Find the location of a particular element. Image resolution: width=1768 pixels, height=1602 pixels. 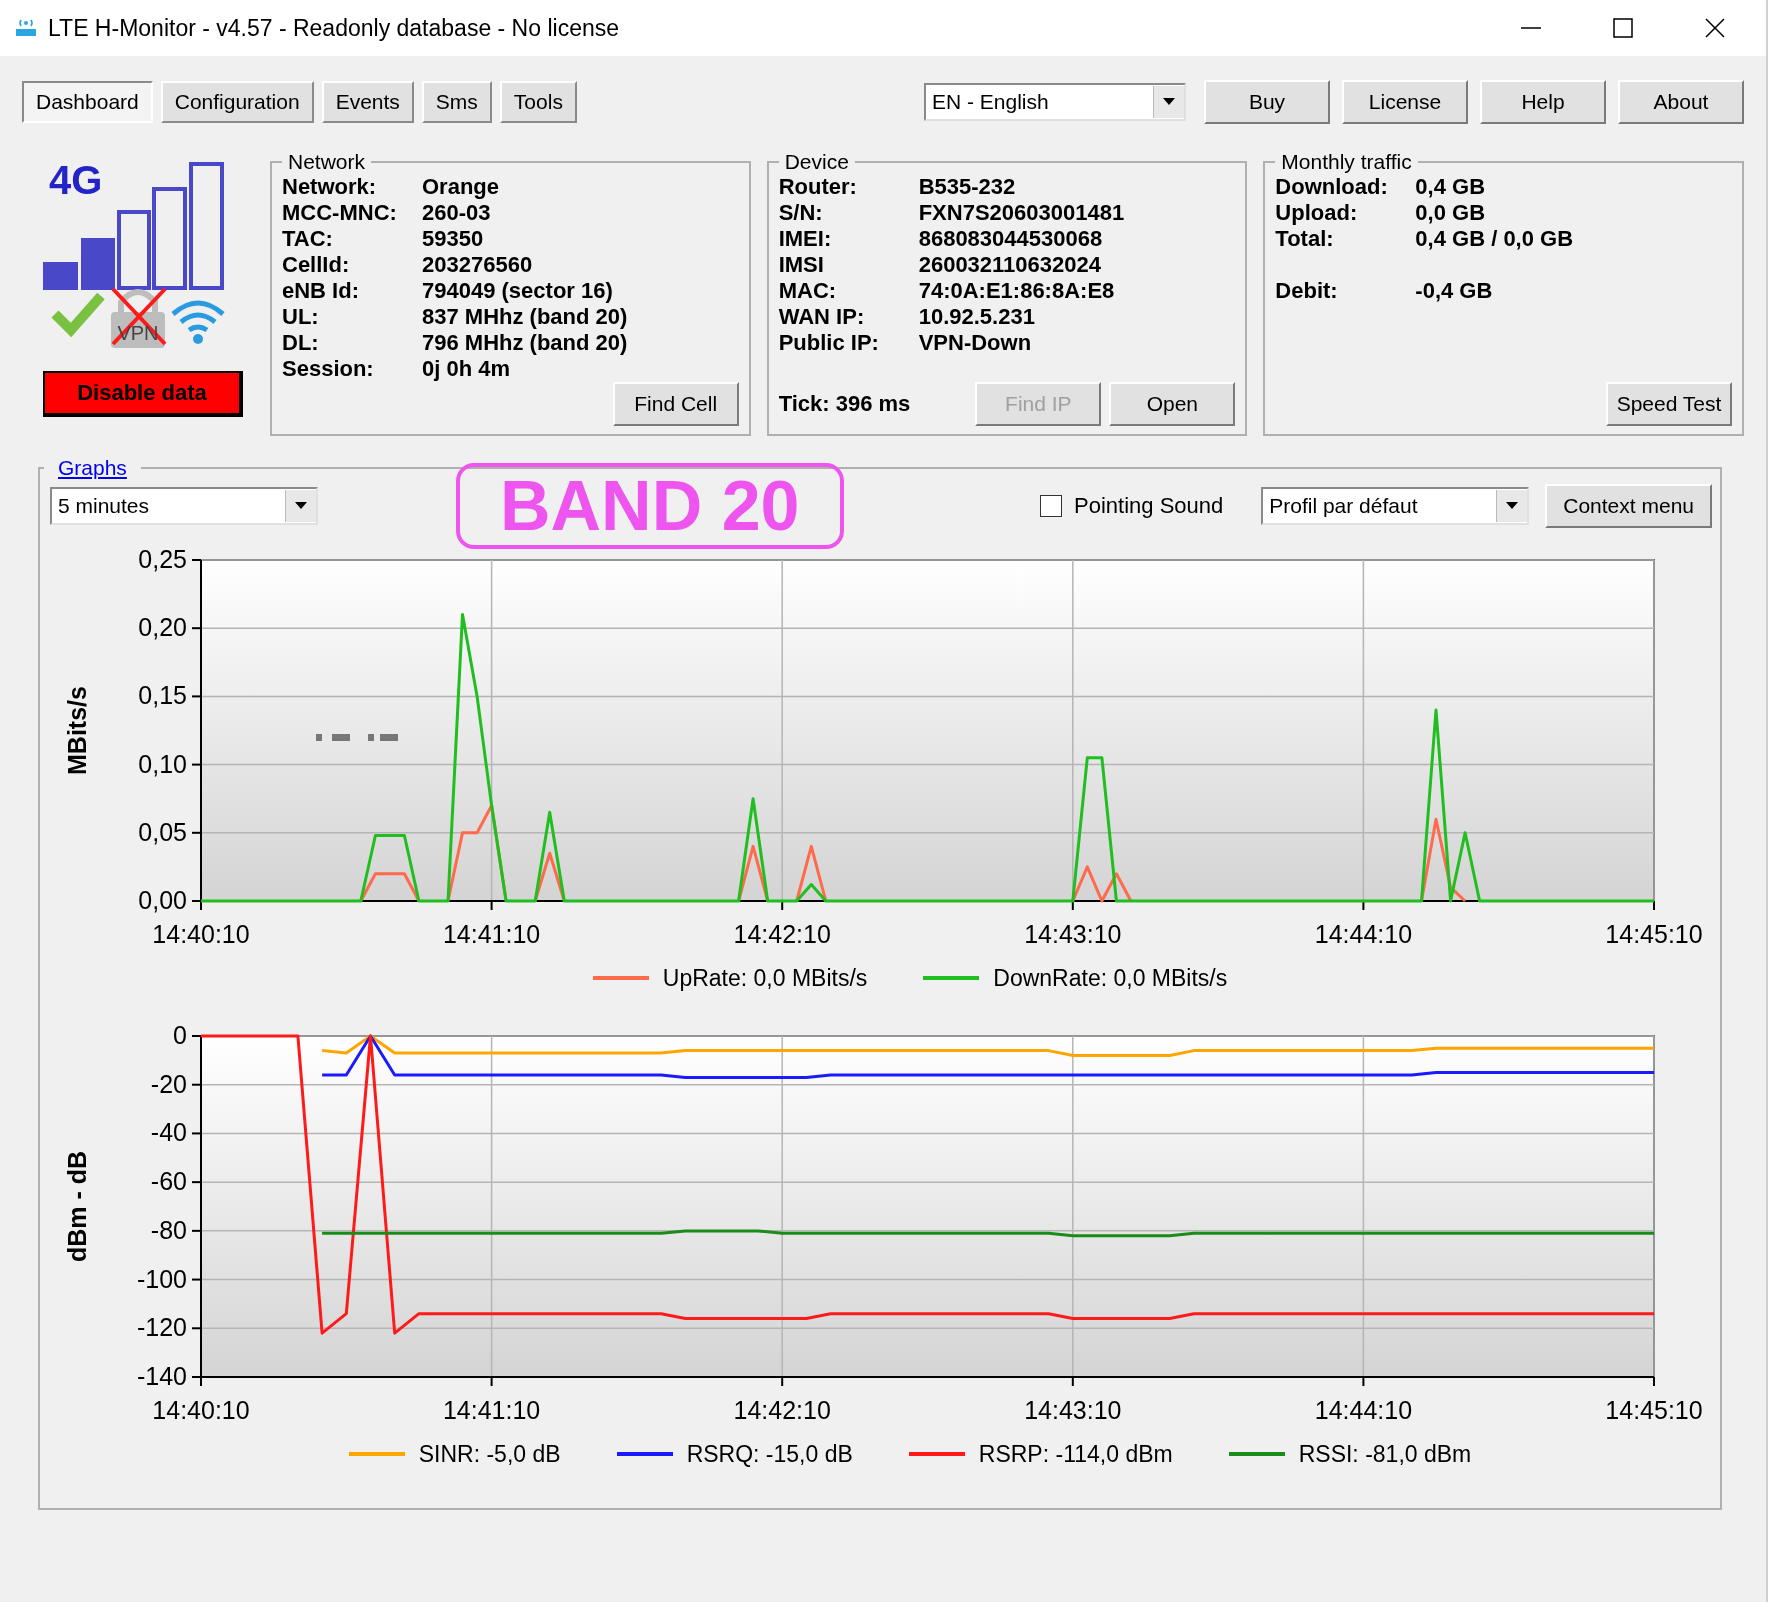

disable-data-button: Disable data is located at coordinates (143, 394).